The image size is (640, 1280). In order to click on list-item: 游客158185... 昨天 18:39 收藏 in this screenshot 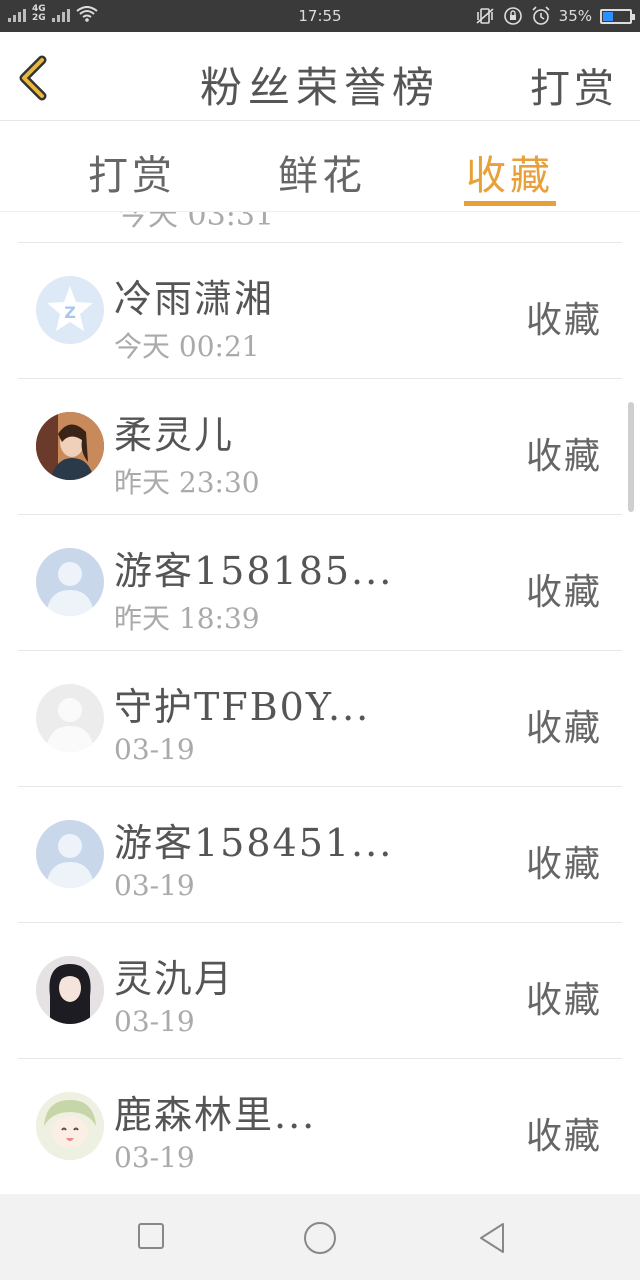, I will do `click(320, 582)`.